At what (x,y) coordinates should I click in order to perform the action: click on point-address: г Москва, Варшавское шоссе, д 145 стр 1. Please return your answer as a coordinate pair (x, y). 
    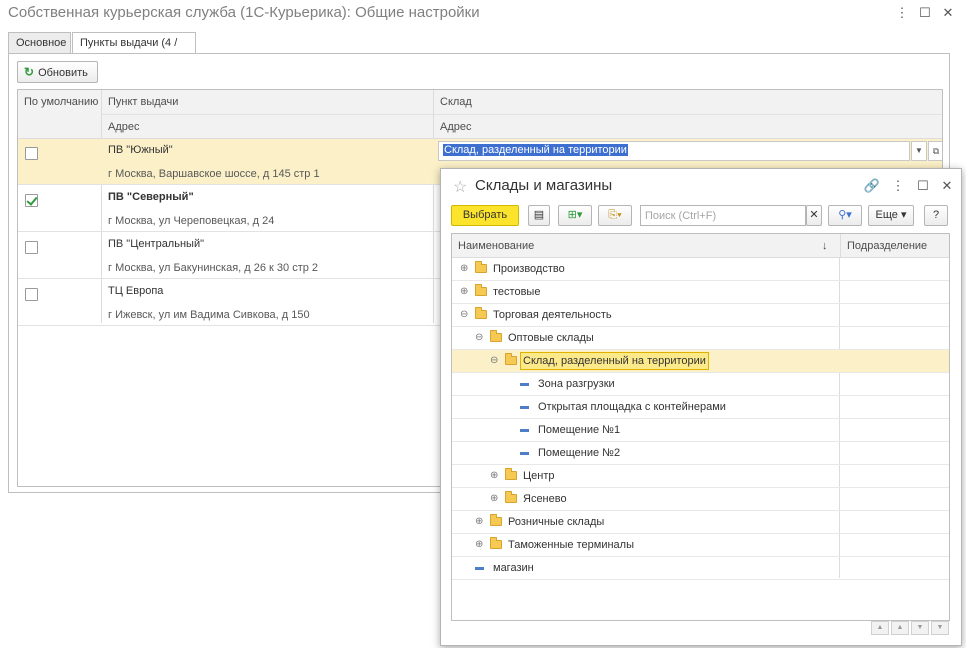
    Looking at the image, I should click on (214, 174).